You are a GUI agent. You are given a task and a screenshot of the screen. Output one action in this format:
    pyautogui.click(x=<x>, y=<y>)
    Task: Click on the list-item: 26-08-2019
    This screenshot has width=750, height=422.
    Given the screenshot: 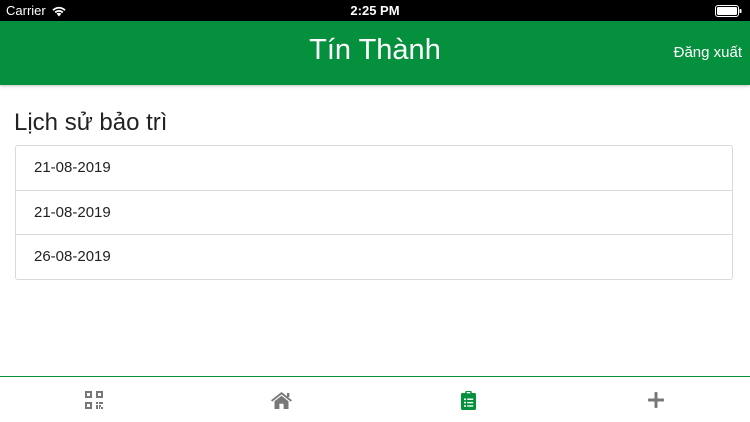 What is the action you would take?
    pyautogui.click(x=374, y=257)
    